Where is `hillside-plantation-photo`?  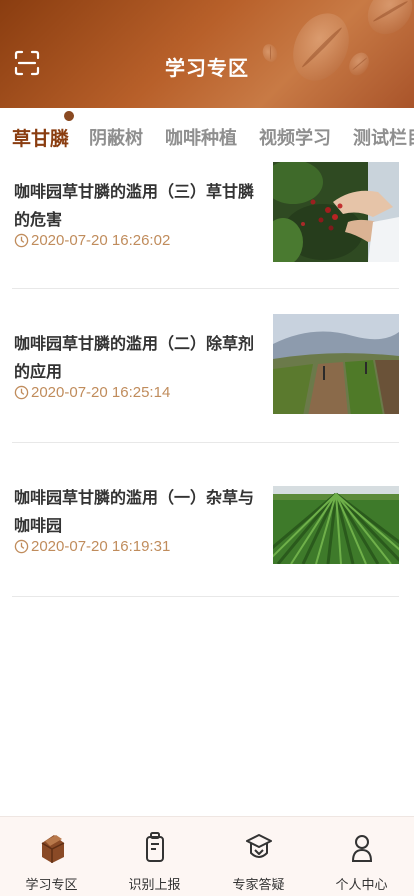 hillside-plantation-photo is located at coordinates (336, 364).